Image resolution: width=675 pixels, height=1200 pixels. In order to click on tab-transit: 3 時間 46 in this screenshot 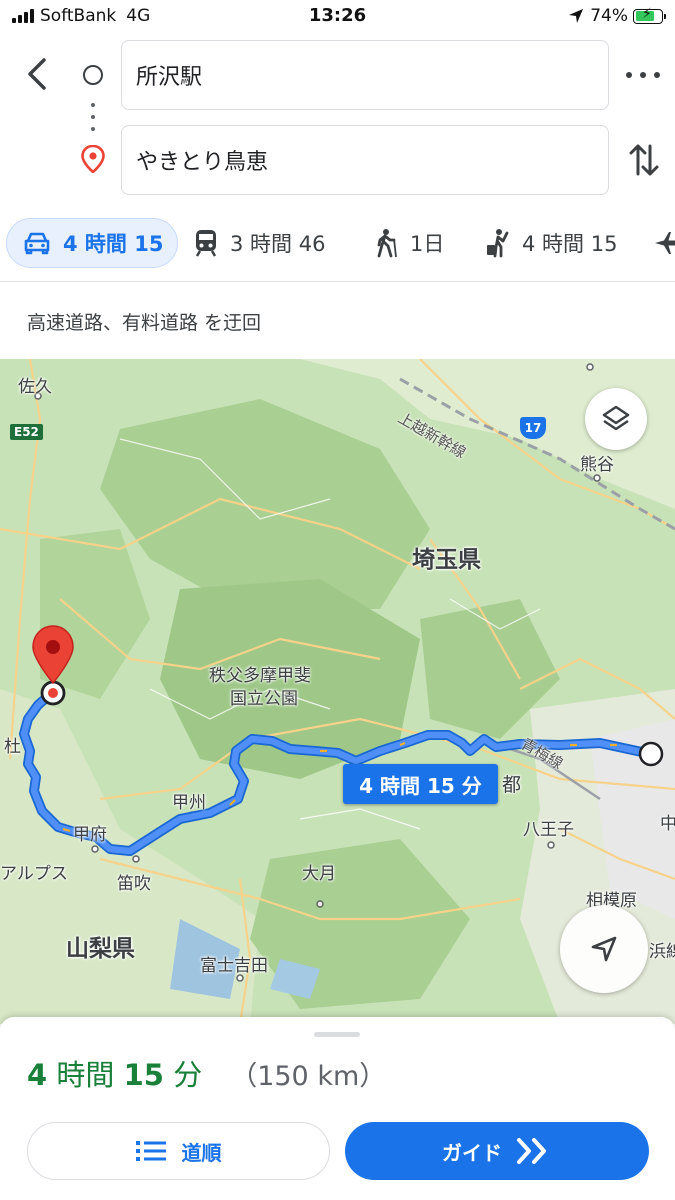, I will do `click(259, 243)`.